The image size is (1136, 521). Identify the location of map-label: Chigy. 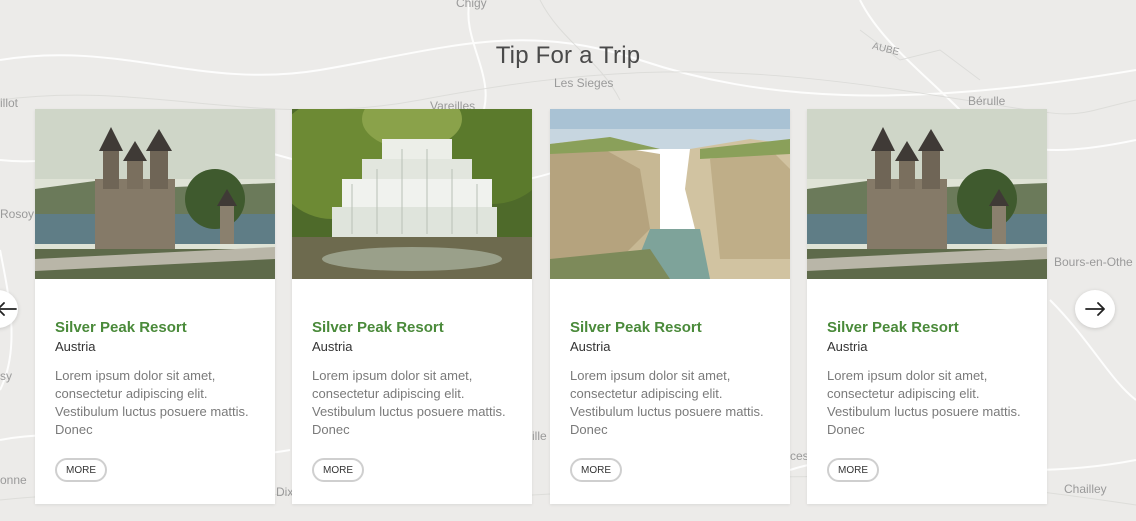
(471, 5).